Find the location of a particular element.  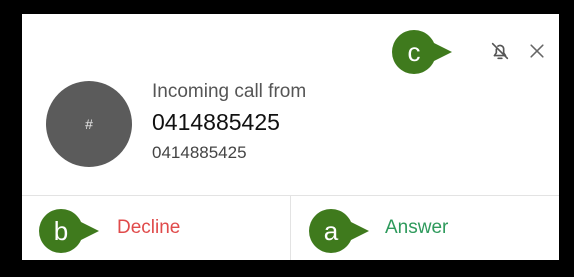

annotation-marker-c: c is located at coordinates (422, 52).